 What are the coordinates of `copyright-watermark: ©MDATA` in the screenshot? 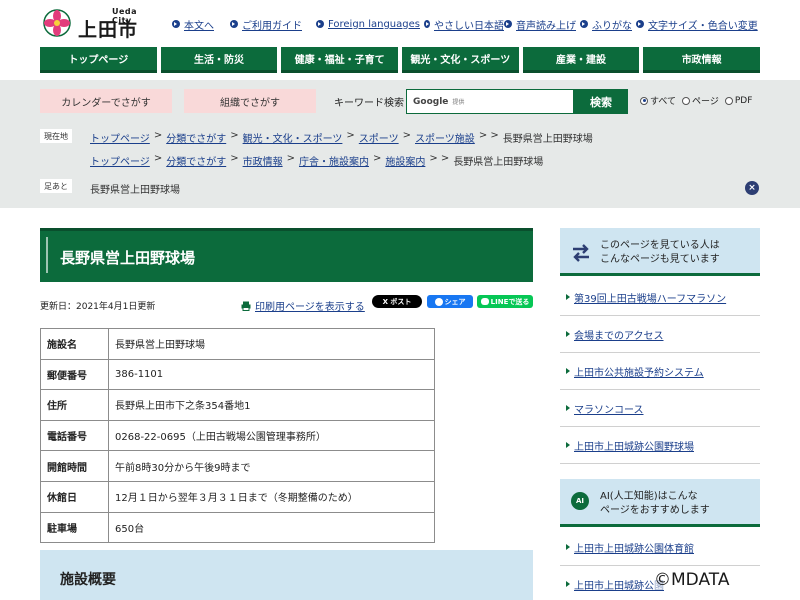 It's located at (692, 580).